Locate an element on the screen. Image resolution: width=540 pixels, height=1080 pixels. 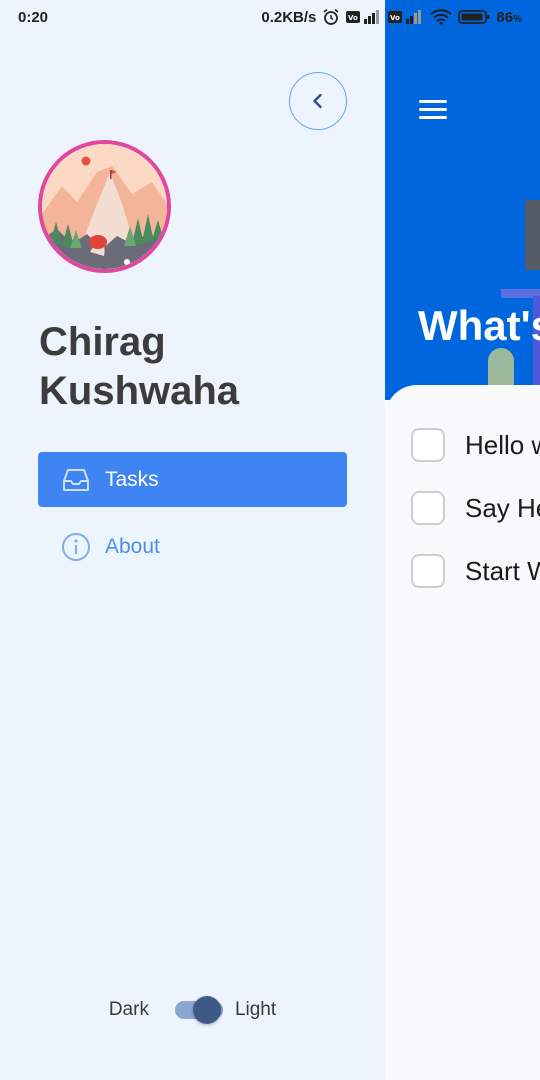
nav-item-label: About is located at coordinates (132, 546).